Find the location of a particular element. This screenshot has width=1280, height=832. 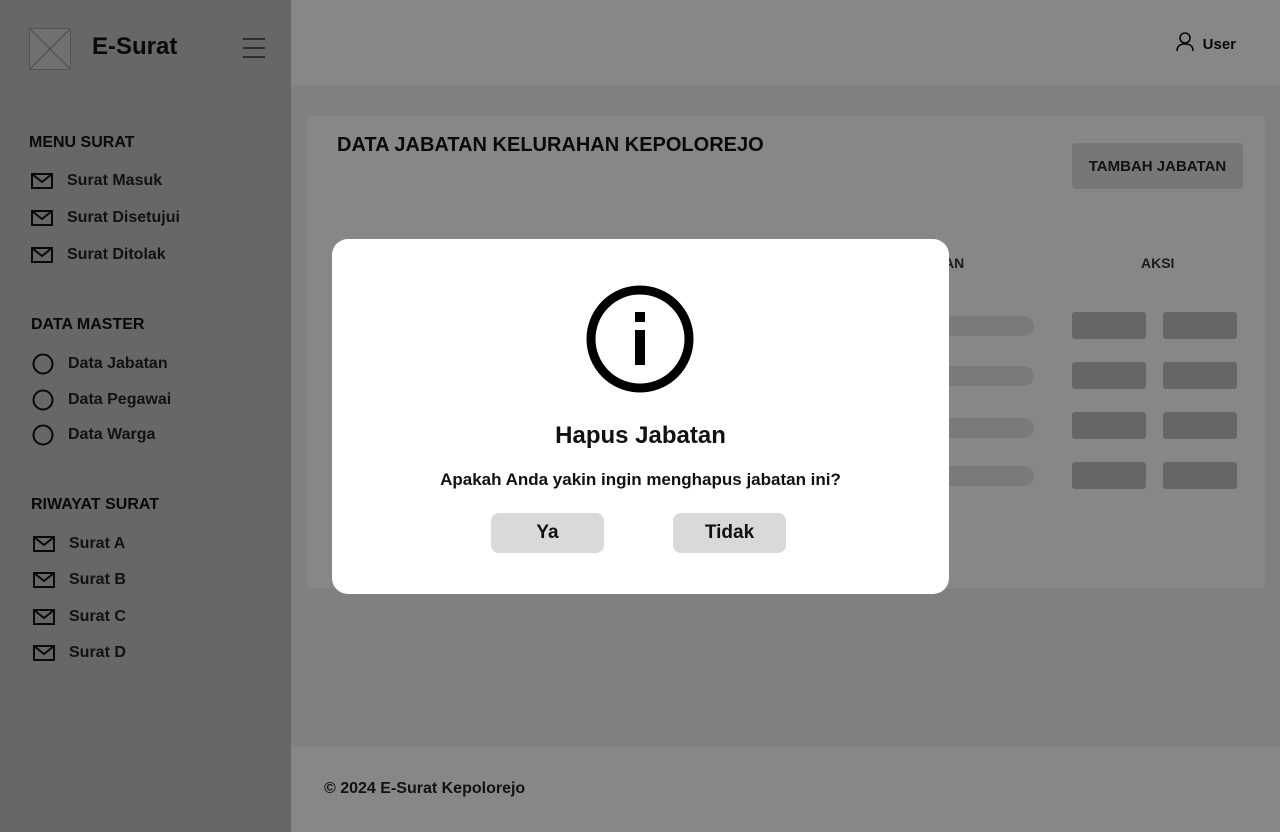

info-icon is located at coordinates (640, 341).